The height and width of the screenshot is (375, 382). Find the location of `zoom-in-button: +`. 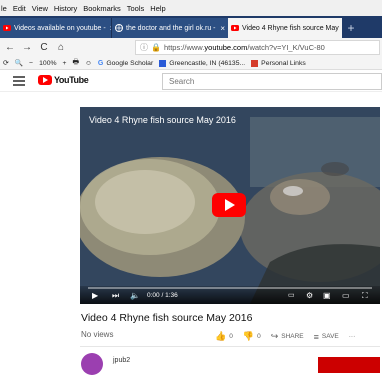

zoom-in-button: + is located at coordinates (65, 63).